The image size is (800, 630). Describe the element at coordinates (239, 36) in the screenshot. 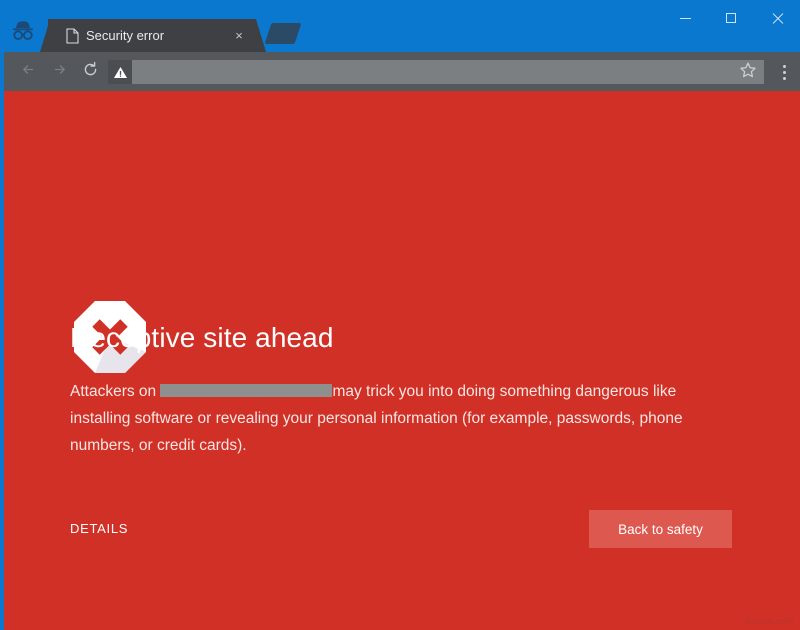

I see `tab-close-icon: ×` at that location.